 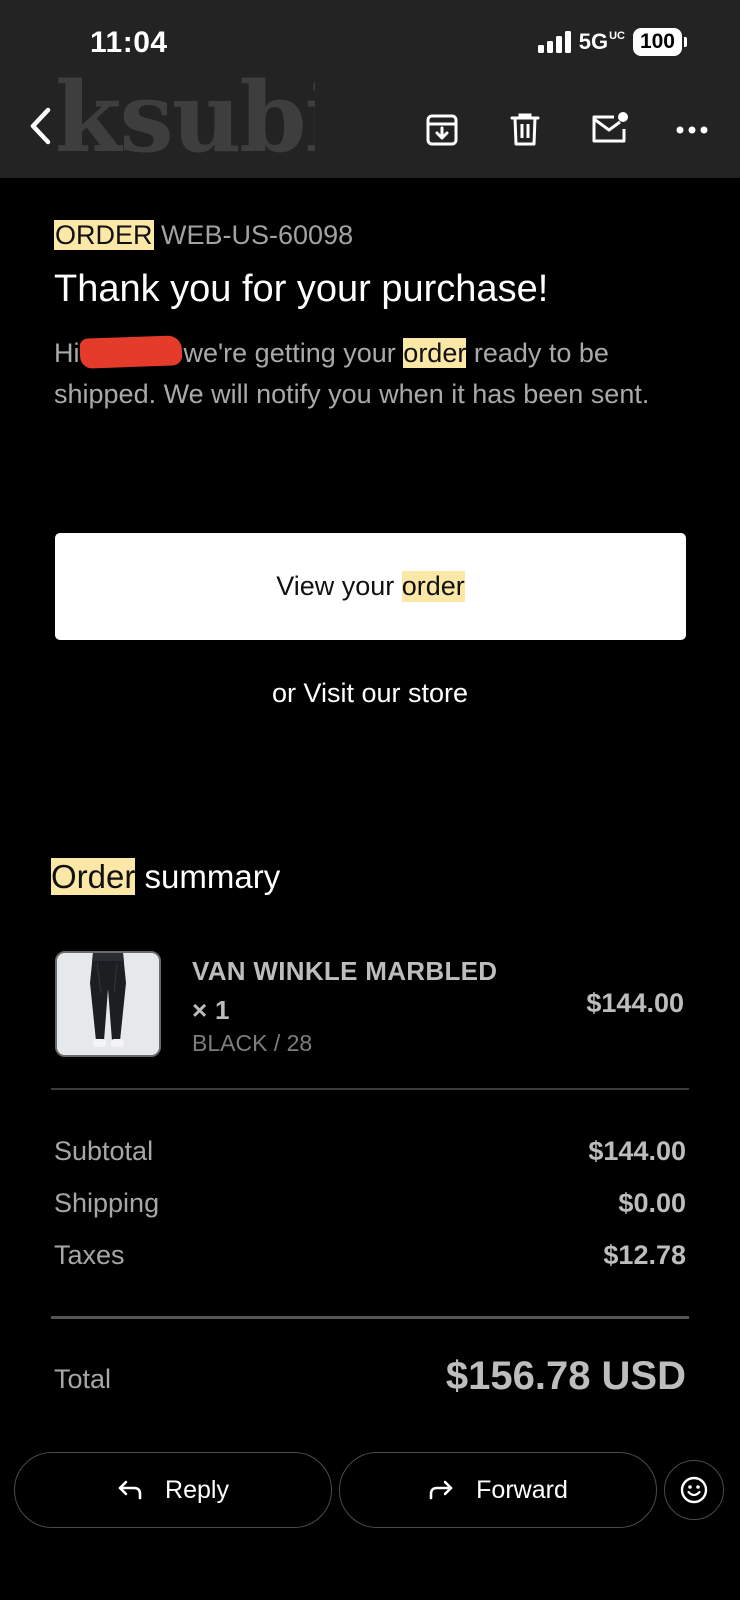 I want to click on back-button, so click(x=40, y=126).